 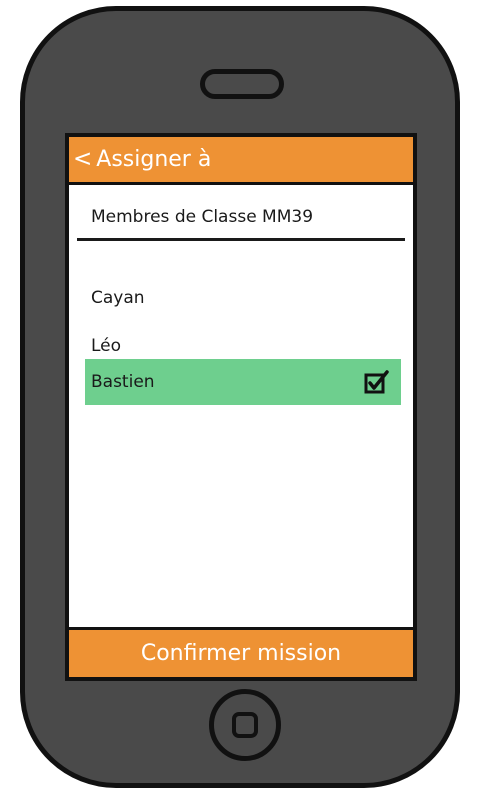 I want to click on member-name: Bastien, so click(x=123, y=382).